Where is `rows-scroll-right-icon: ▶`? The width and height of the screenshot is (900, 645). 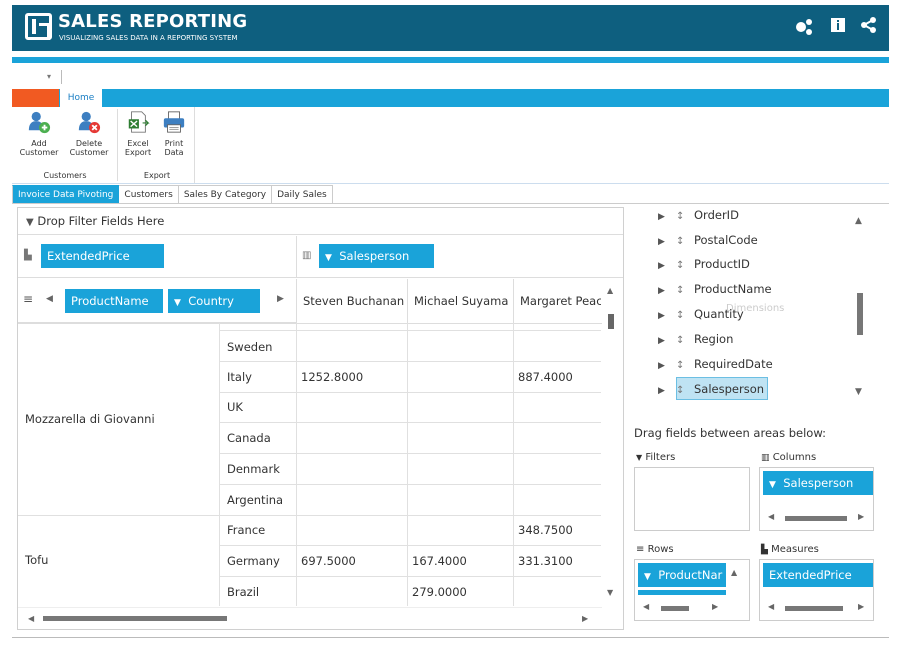 rows-scroll-right-icon: ▶ is located at coordinates (715, 609).